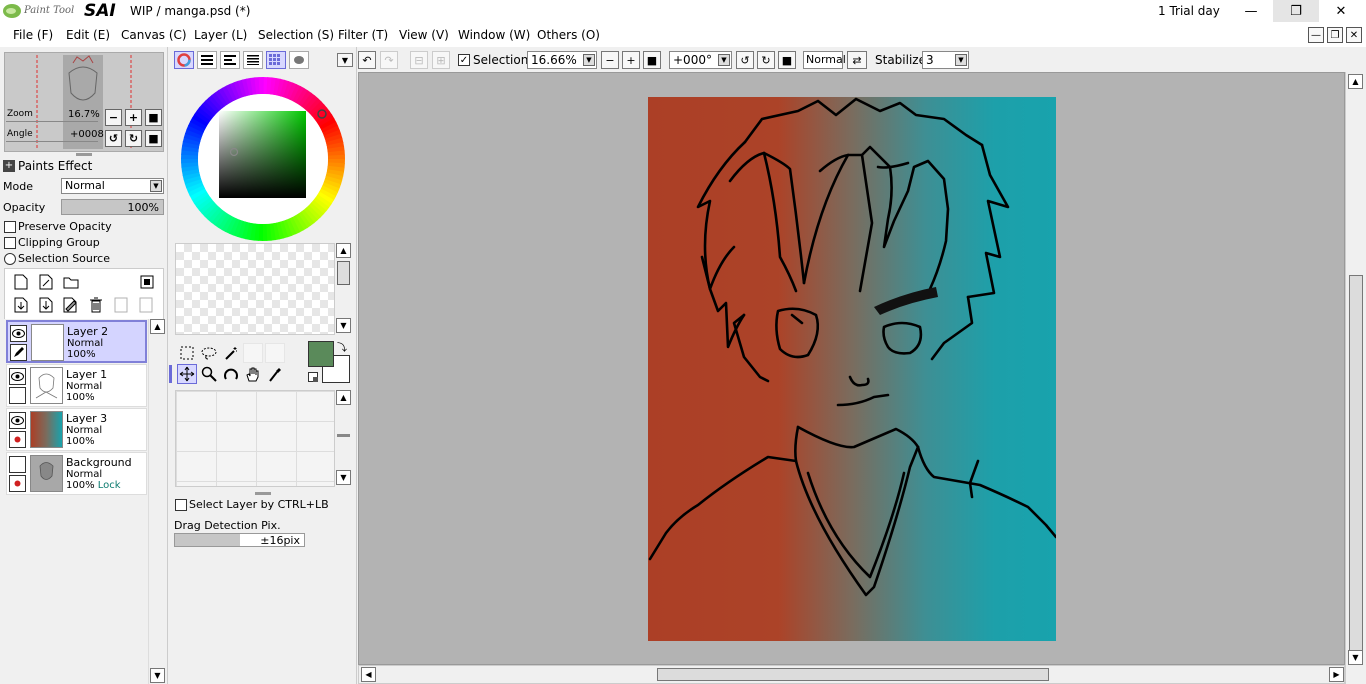 The height and width of the screenshot is (684, 1366). Describe the element at coordinates (296, 35) in the screenshot. I see `menu-selection: Selection (S)` at that location.